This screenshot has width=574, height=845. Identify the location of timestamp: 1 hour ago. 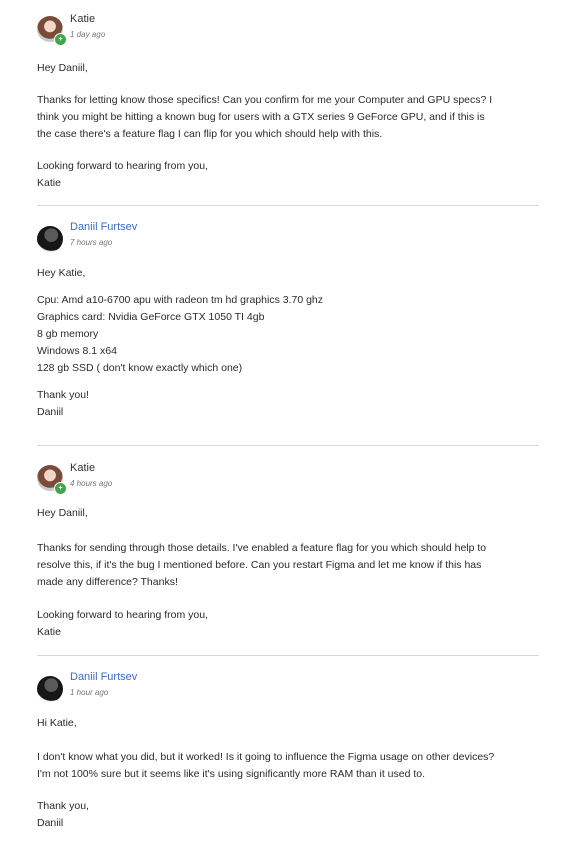
(89, 692).